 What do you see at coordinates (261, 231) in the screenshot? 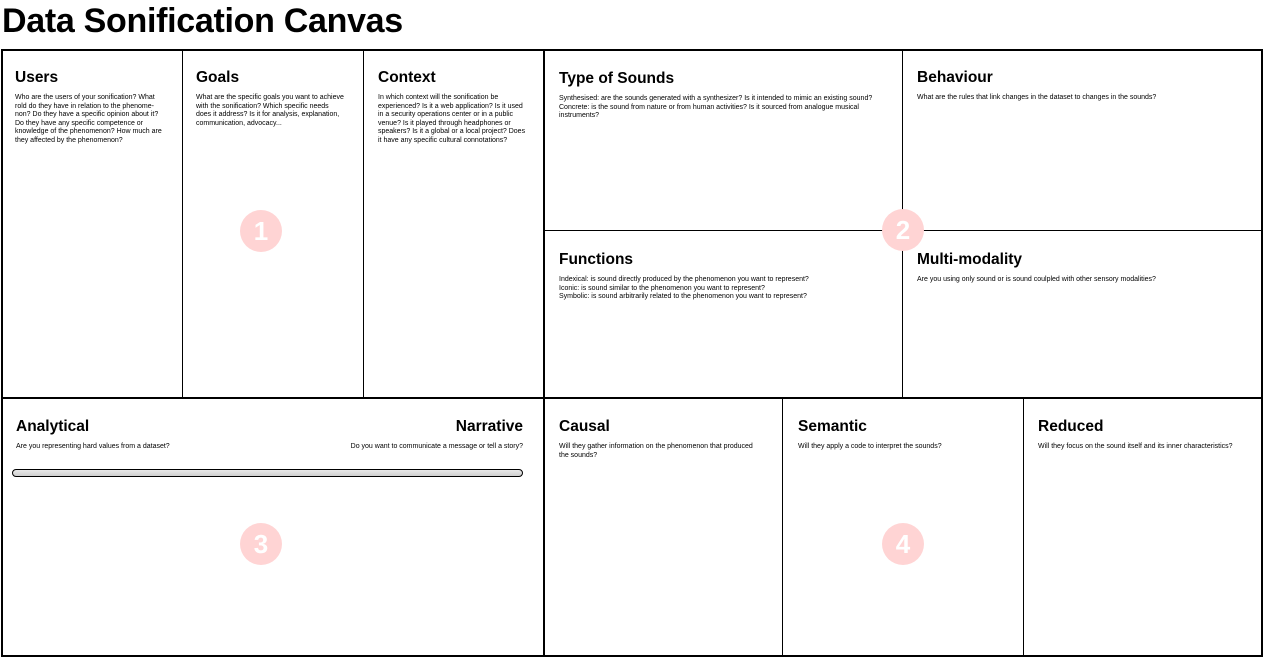
I see `step-badge-1: 1` at bounding box center [261, 231].